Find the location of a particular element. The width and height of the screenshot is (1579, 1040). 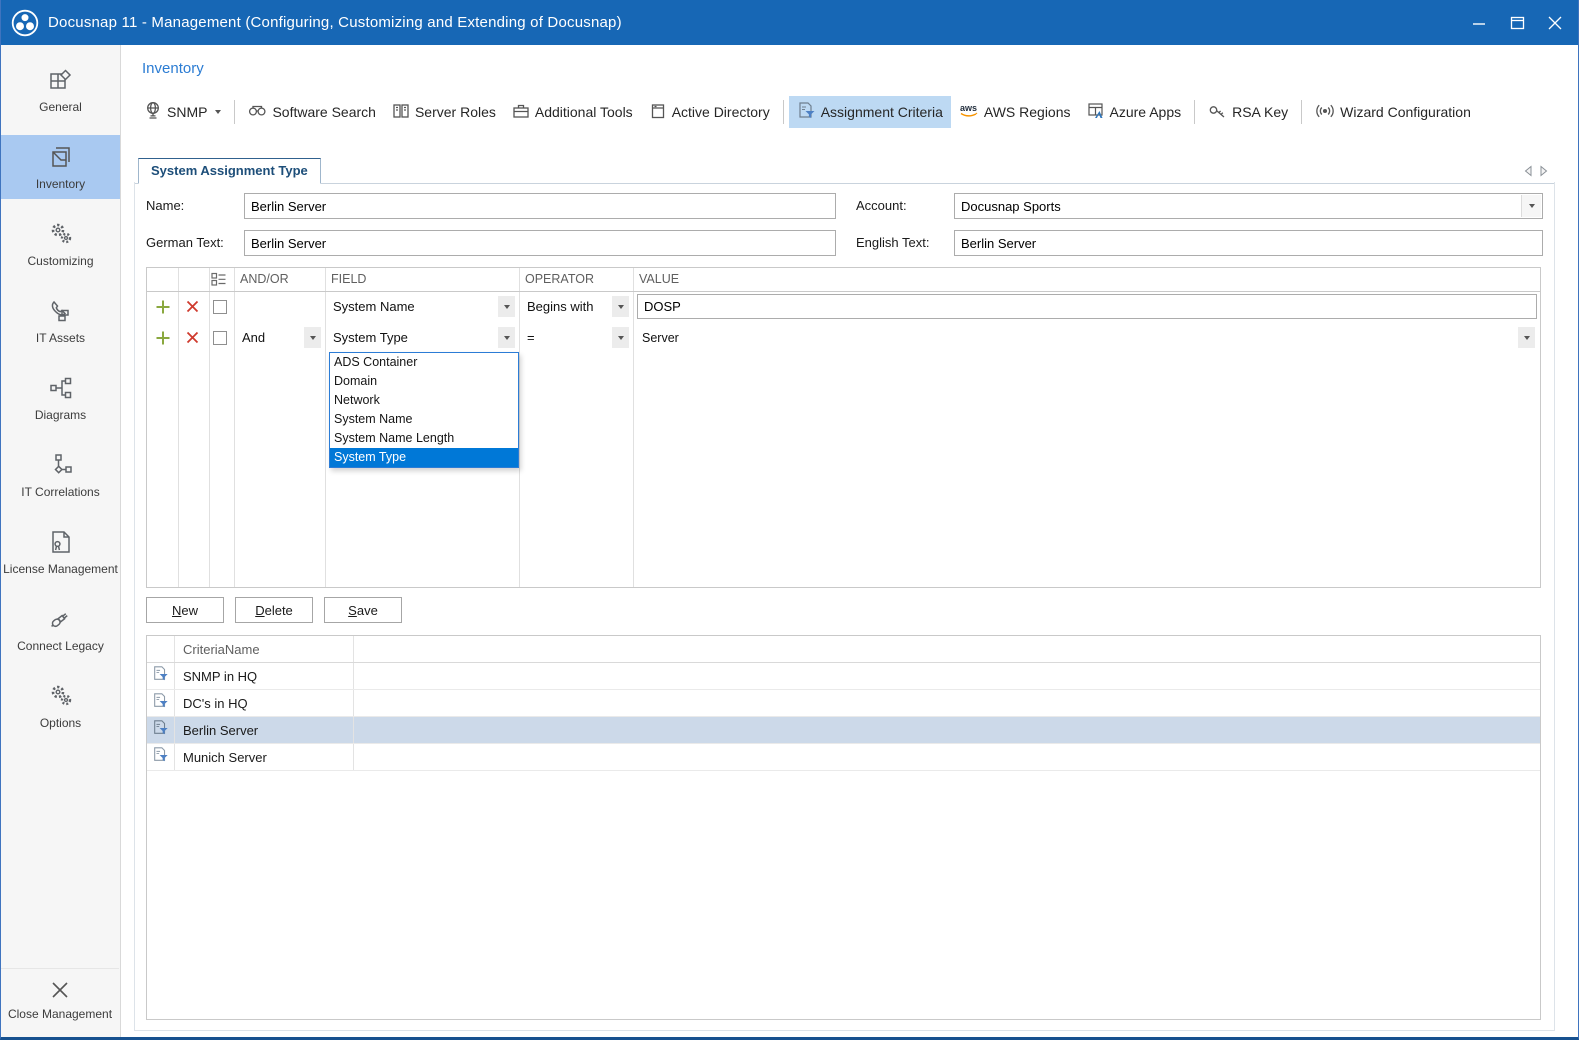

andor-column-header: AND/OR is located at coordinates (264, 279).